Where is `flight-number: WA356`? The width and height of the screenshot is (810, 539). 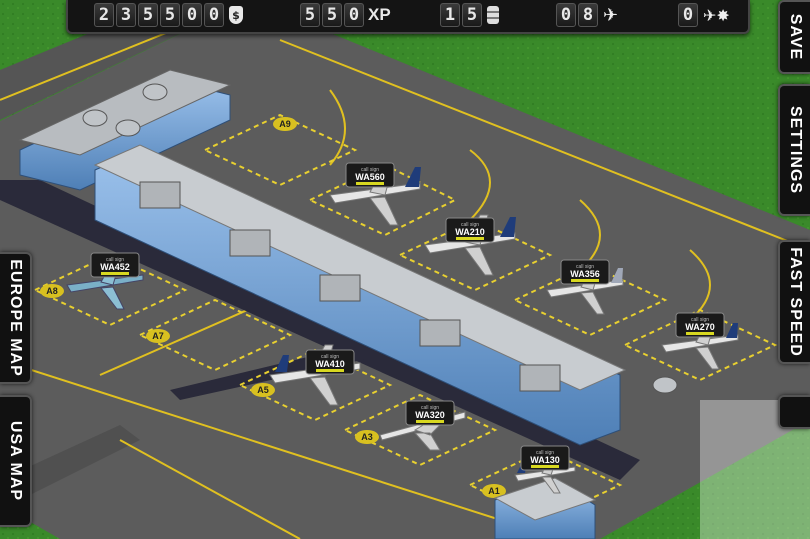
flight-number: WA356 is located at coordinates (585, 274).